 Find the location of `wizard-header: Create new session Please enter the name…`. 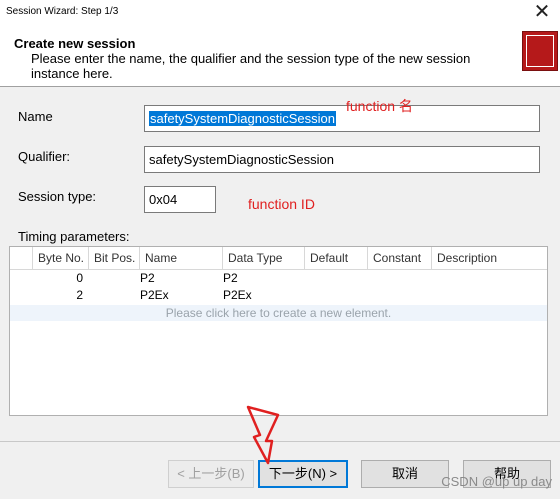

wizard-header: Create new session Please enter the name… is located at coordinates (280, 56).